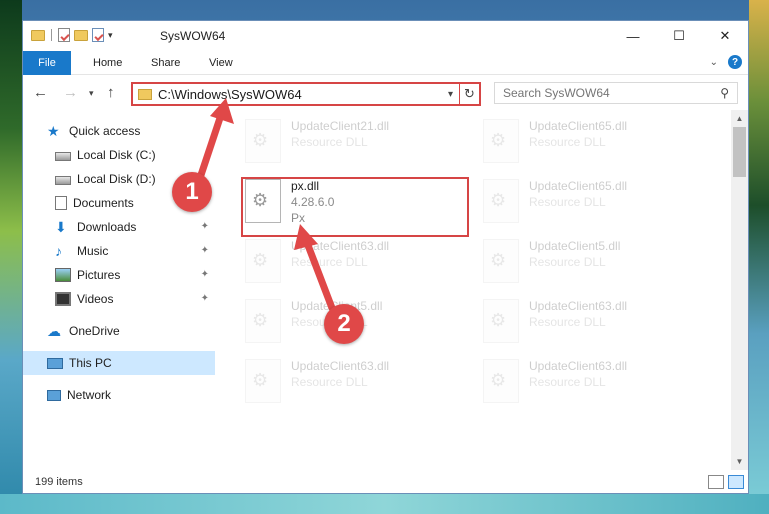  Describe the element at coordinates (95, 299) in the screenshot. I see `sidebar-item-label: Videos` at that location.